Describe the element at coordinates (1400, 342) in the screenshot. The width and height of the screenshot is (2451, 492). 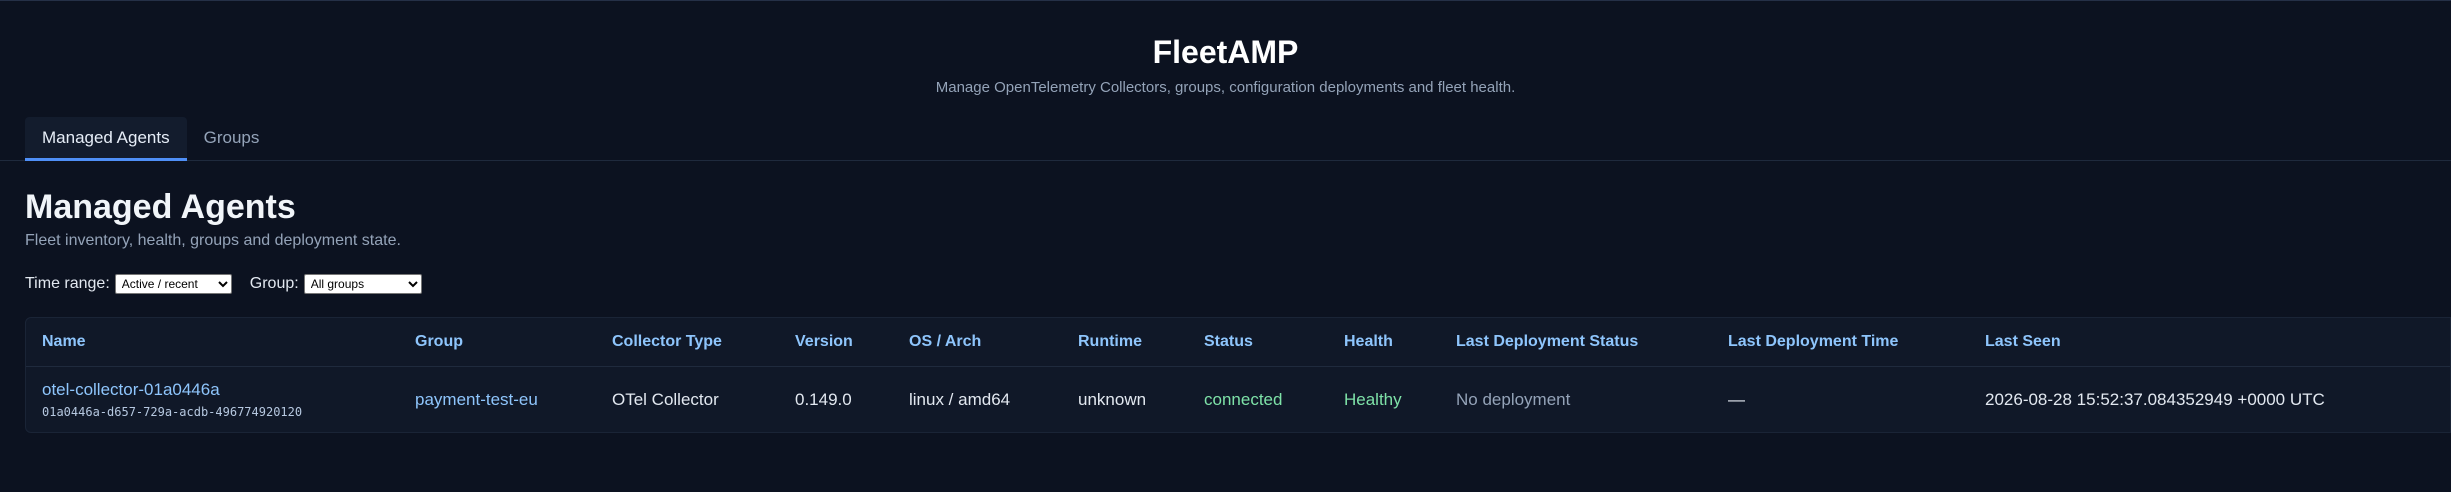
I see `column-header-health: Health` at that location.